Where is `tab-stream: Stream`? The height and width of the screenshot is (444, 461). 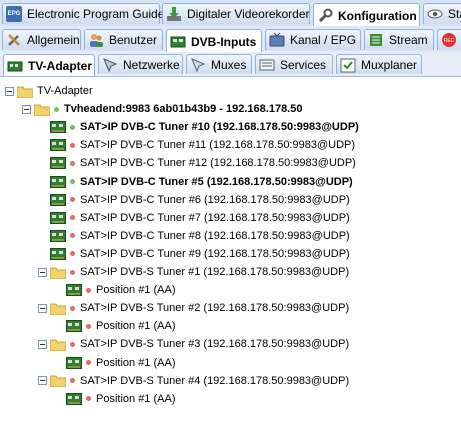 tab-stream: Stream is located at coordinates (399, 39).